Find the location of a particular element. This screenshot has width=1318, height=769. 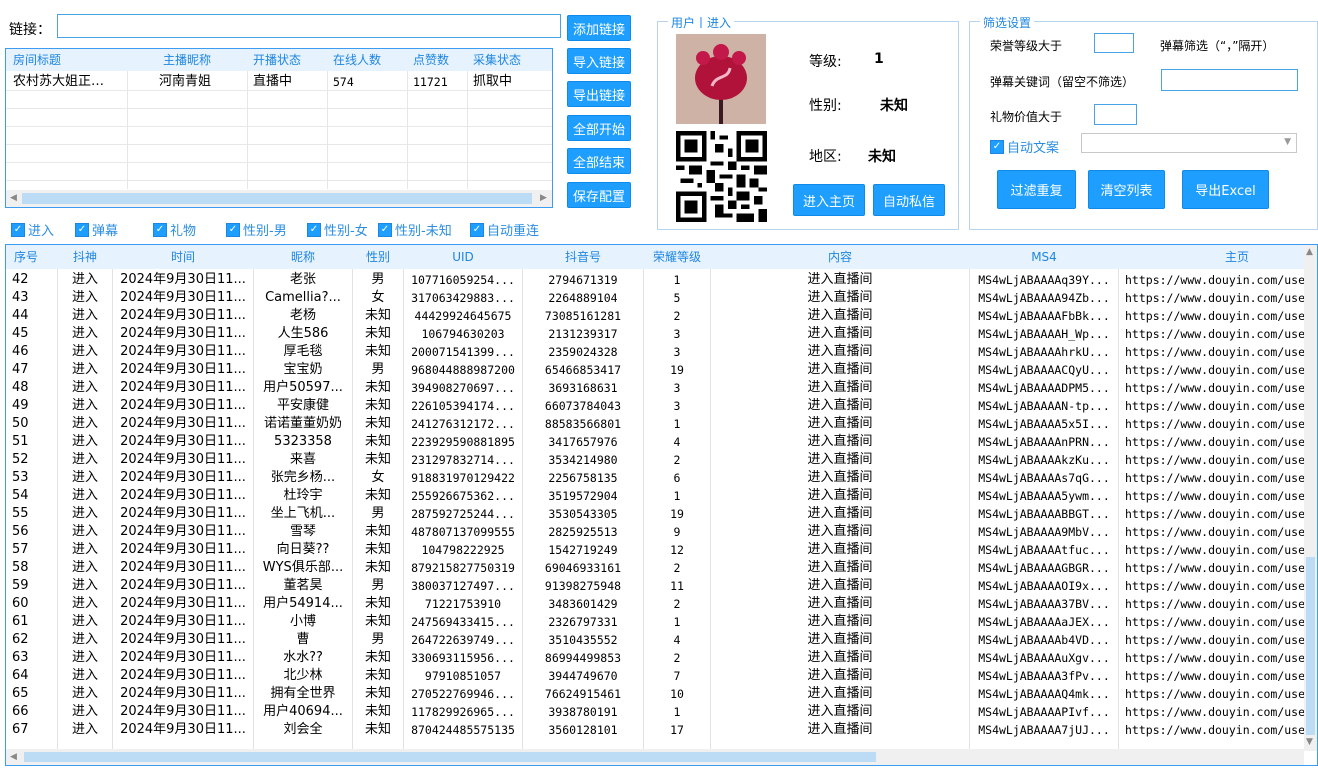

clear-list-button: 清空列表 is located at coordinates (1126, 189).